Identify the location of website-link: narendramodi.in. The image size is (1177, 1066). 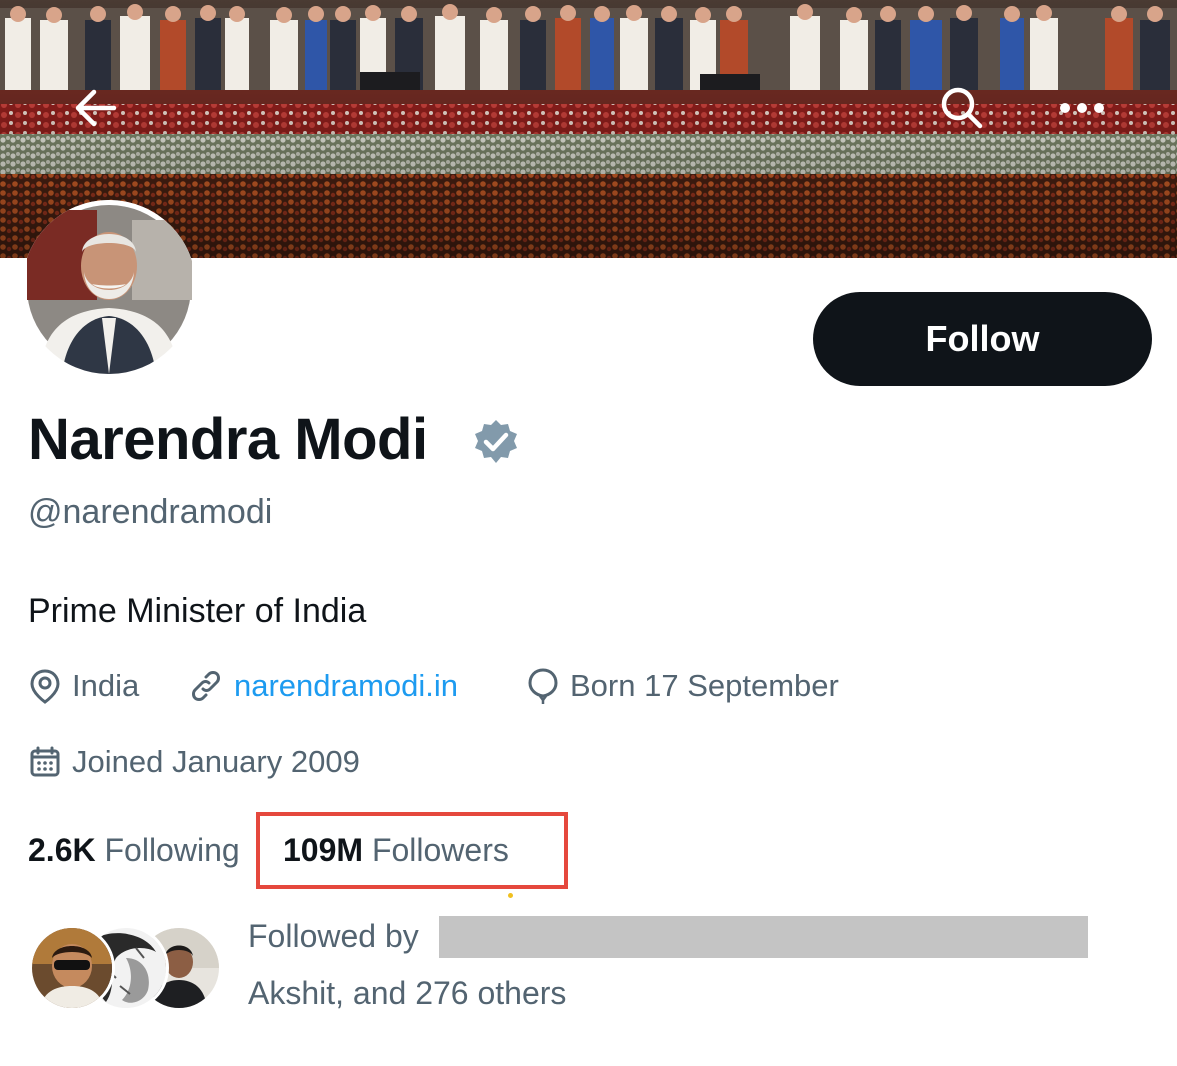
(346, 686).